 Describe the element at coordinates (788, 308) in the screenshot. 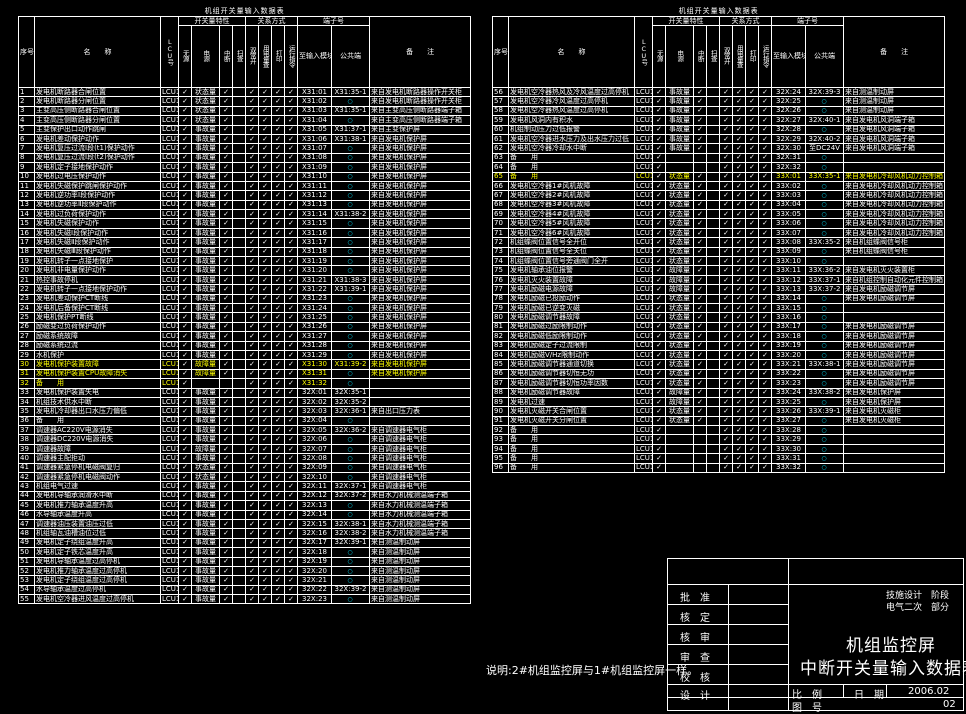

I see `terminal-number: 33X:15` at that location.